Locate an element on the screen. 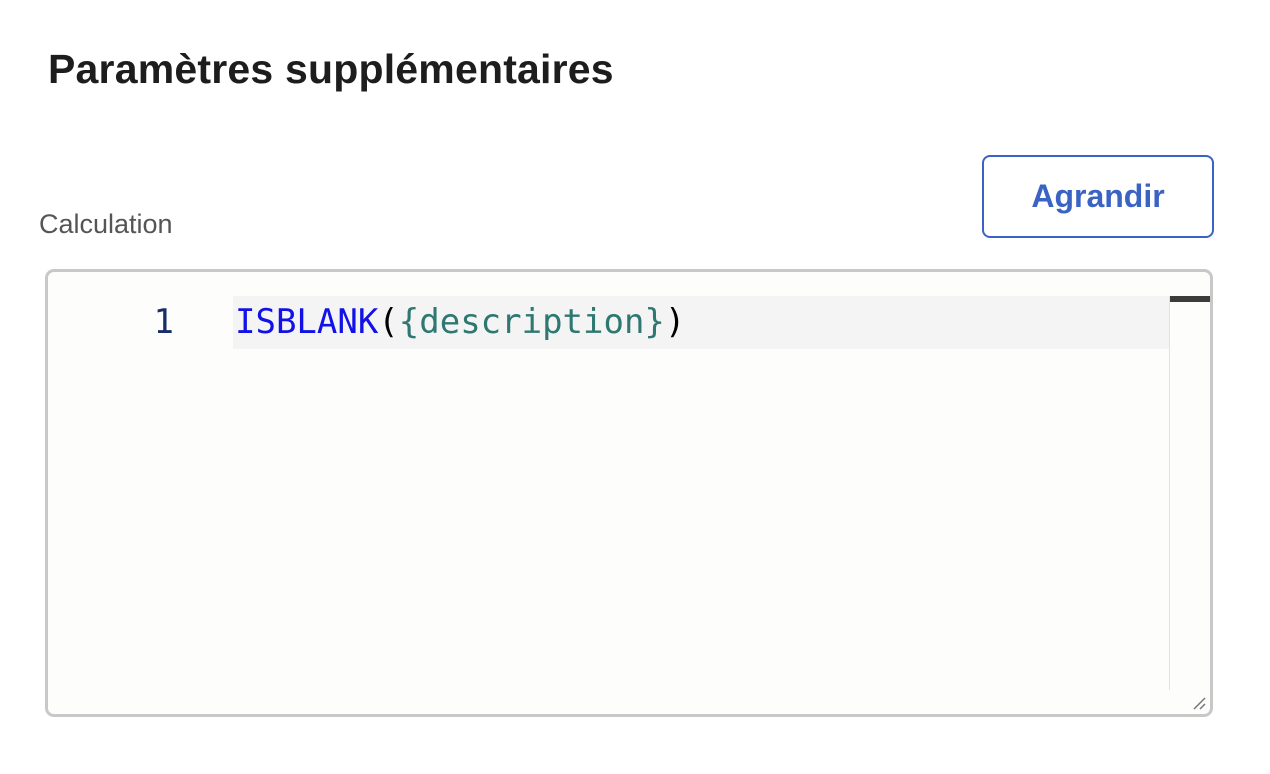  code-line: ISBLANK({description}) is located at coordinates (460, 322).